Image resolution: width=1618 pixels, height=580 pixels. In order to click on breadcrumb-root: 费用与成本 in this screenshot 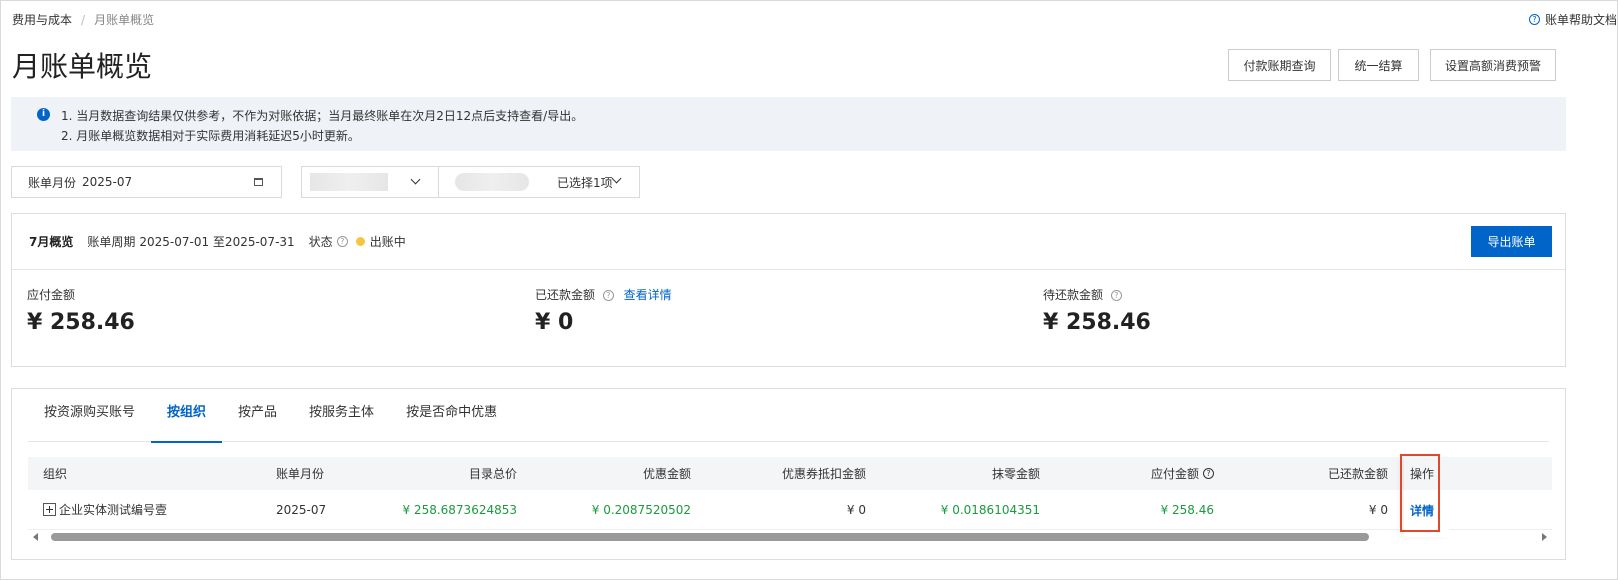, I will do `click(42, 19)`.